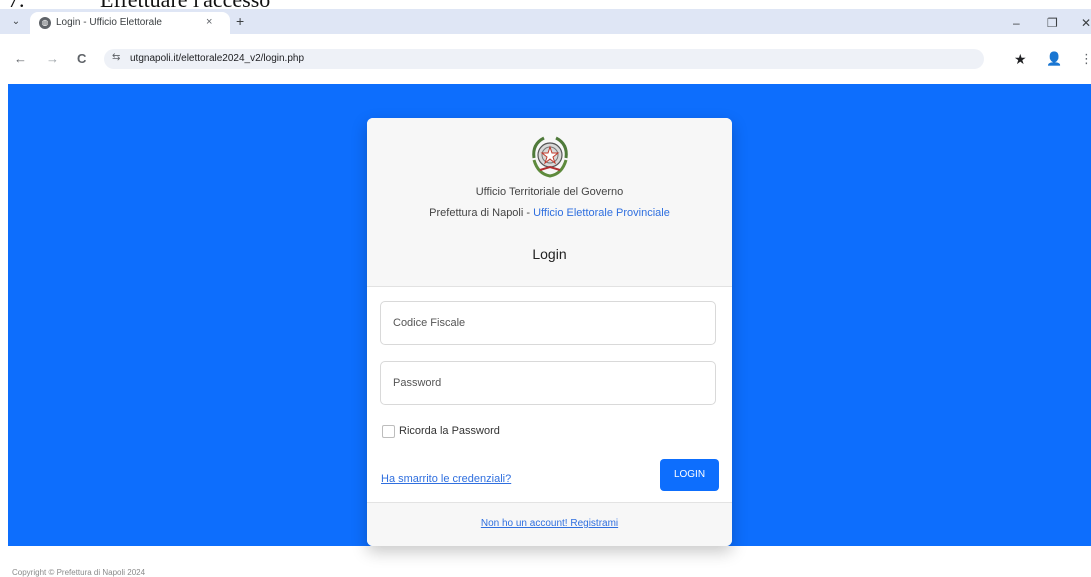 The width and height of the screenshot is (1091, 577). I want to click on register-link: Non ho un account! Registrami, so click(549, 523).